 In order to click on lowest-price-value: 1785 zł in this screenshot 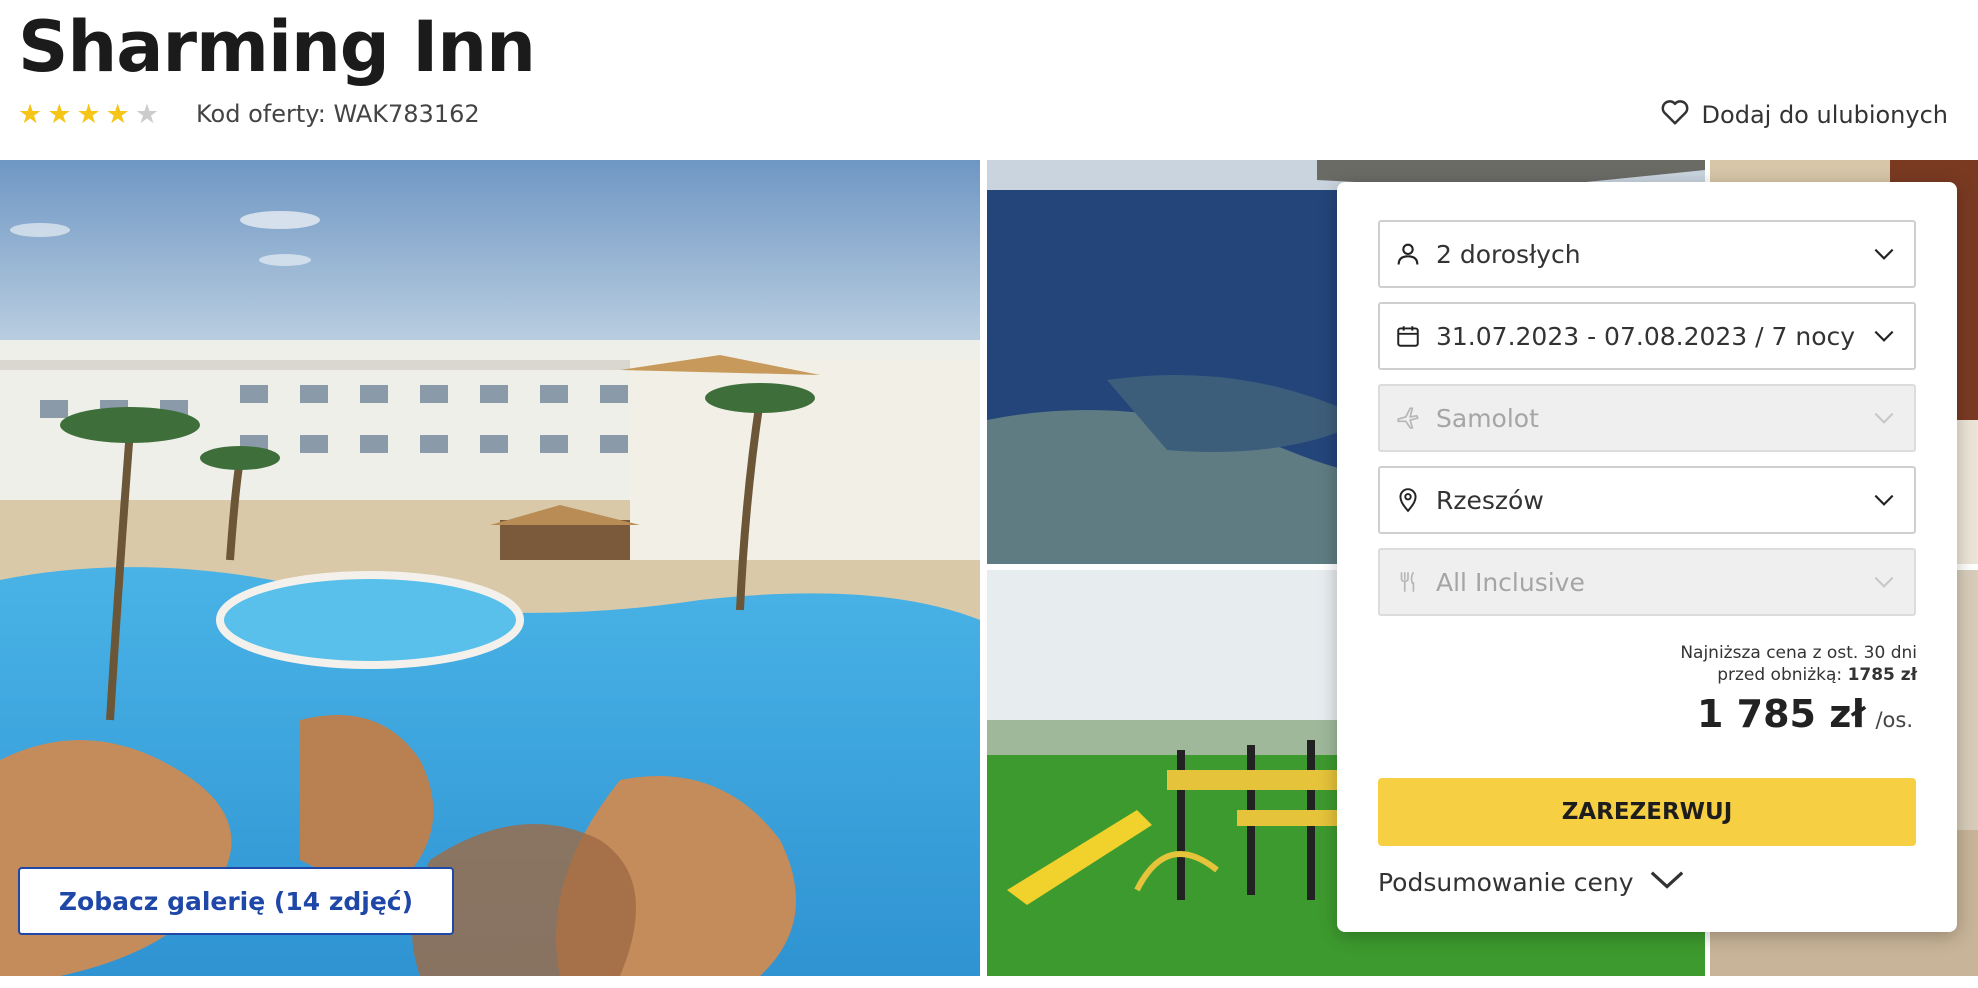, I will do `click(1882, 675)`.